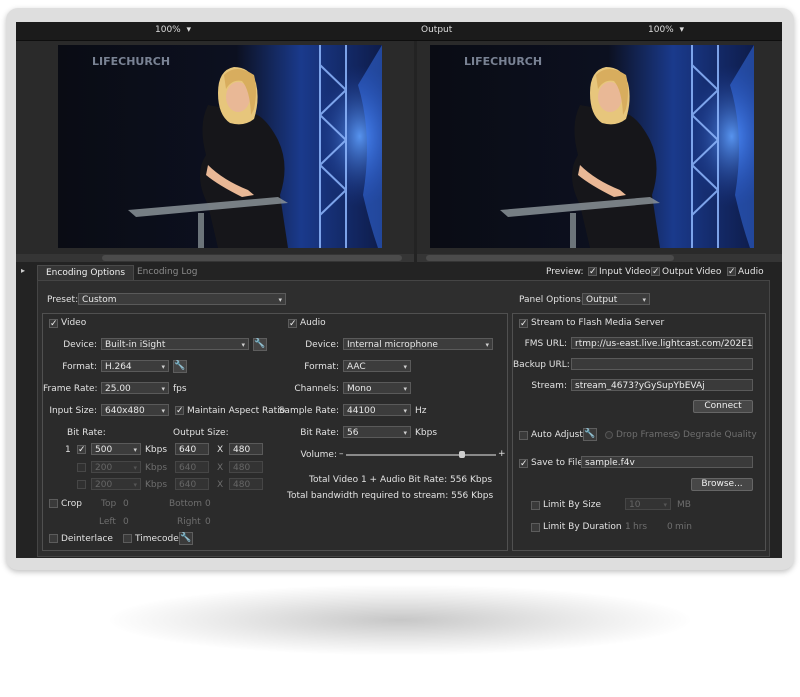  I want to click on size-limit-select: 10 ▾, so click(648, 504).